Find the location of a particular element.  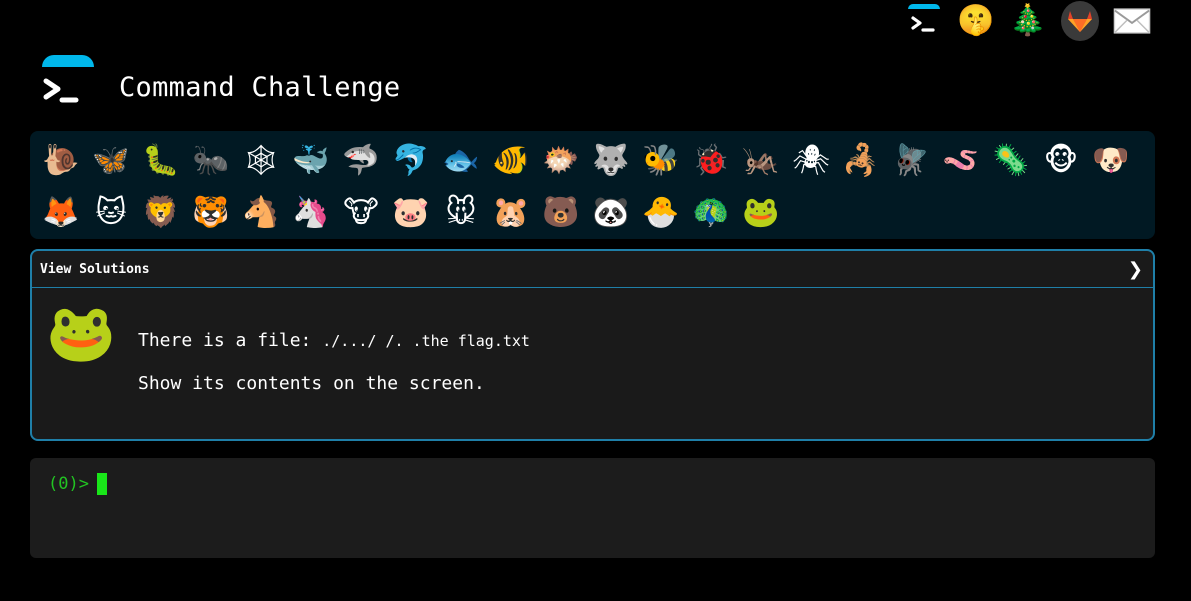

animal-challenge-icon: 🐡 is located at coordinates (561, 161).